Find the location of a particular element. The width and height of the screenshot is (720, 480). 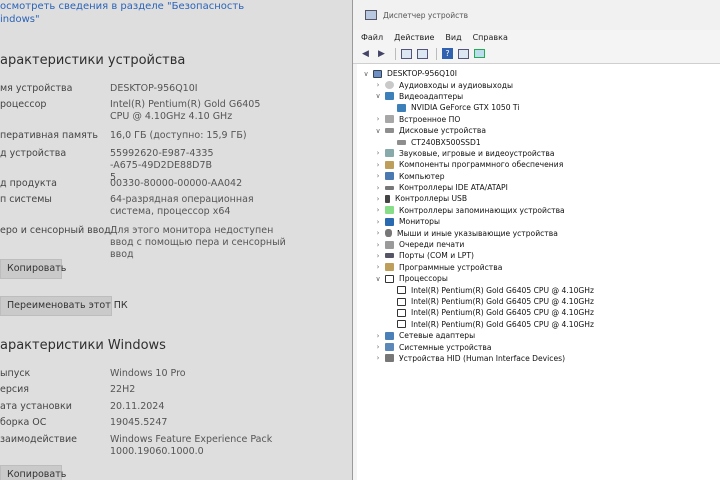

menu-help: Справка is located at coordinates (490, 37).